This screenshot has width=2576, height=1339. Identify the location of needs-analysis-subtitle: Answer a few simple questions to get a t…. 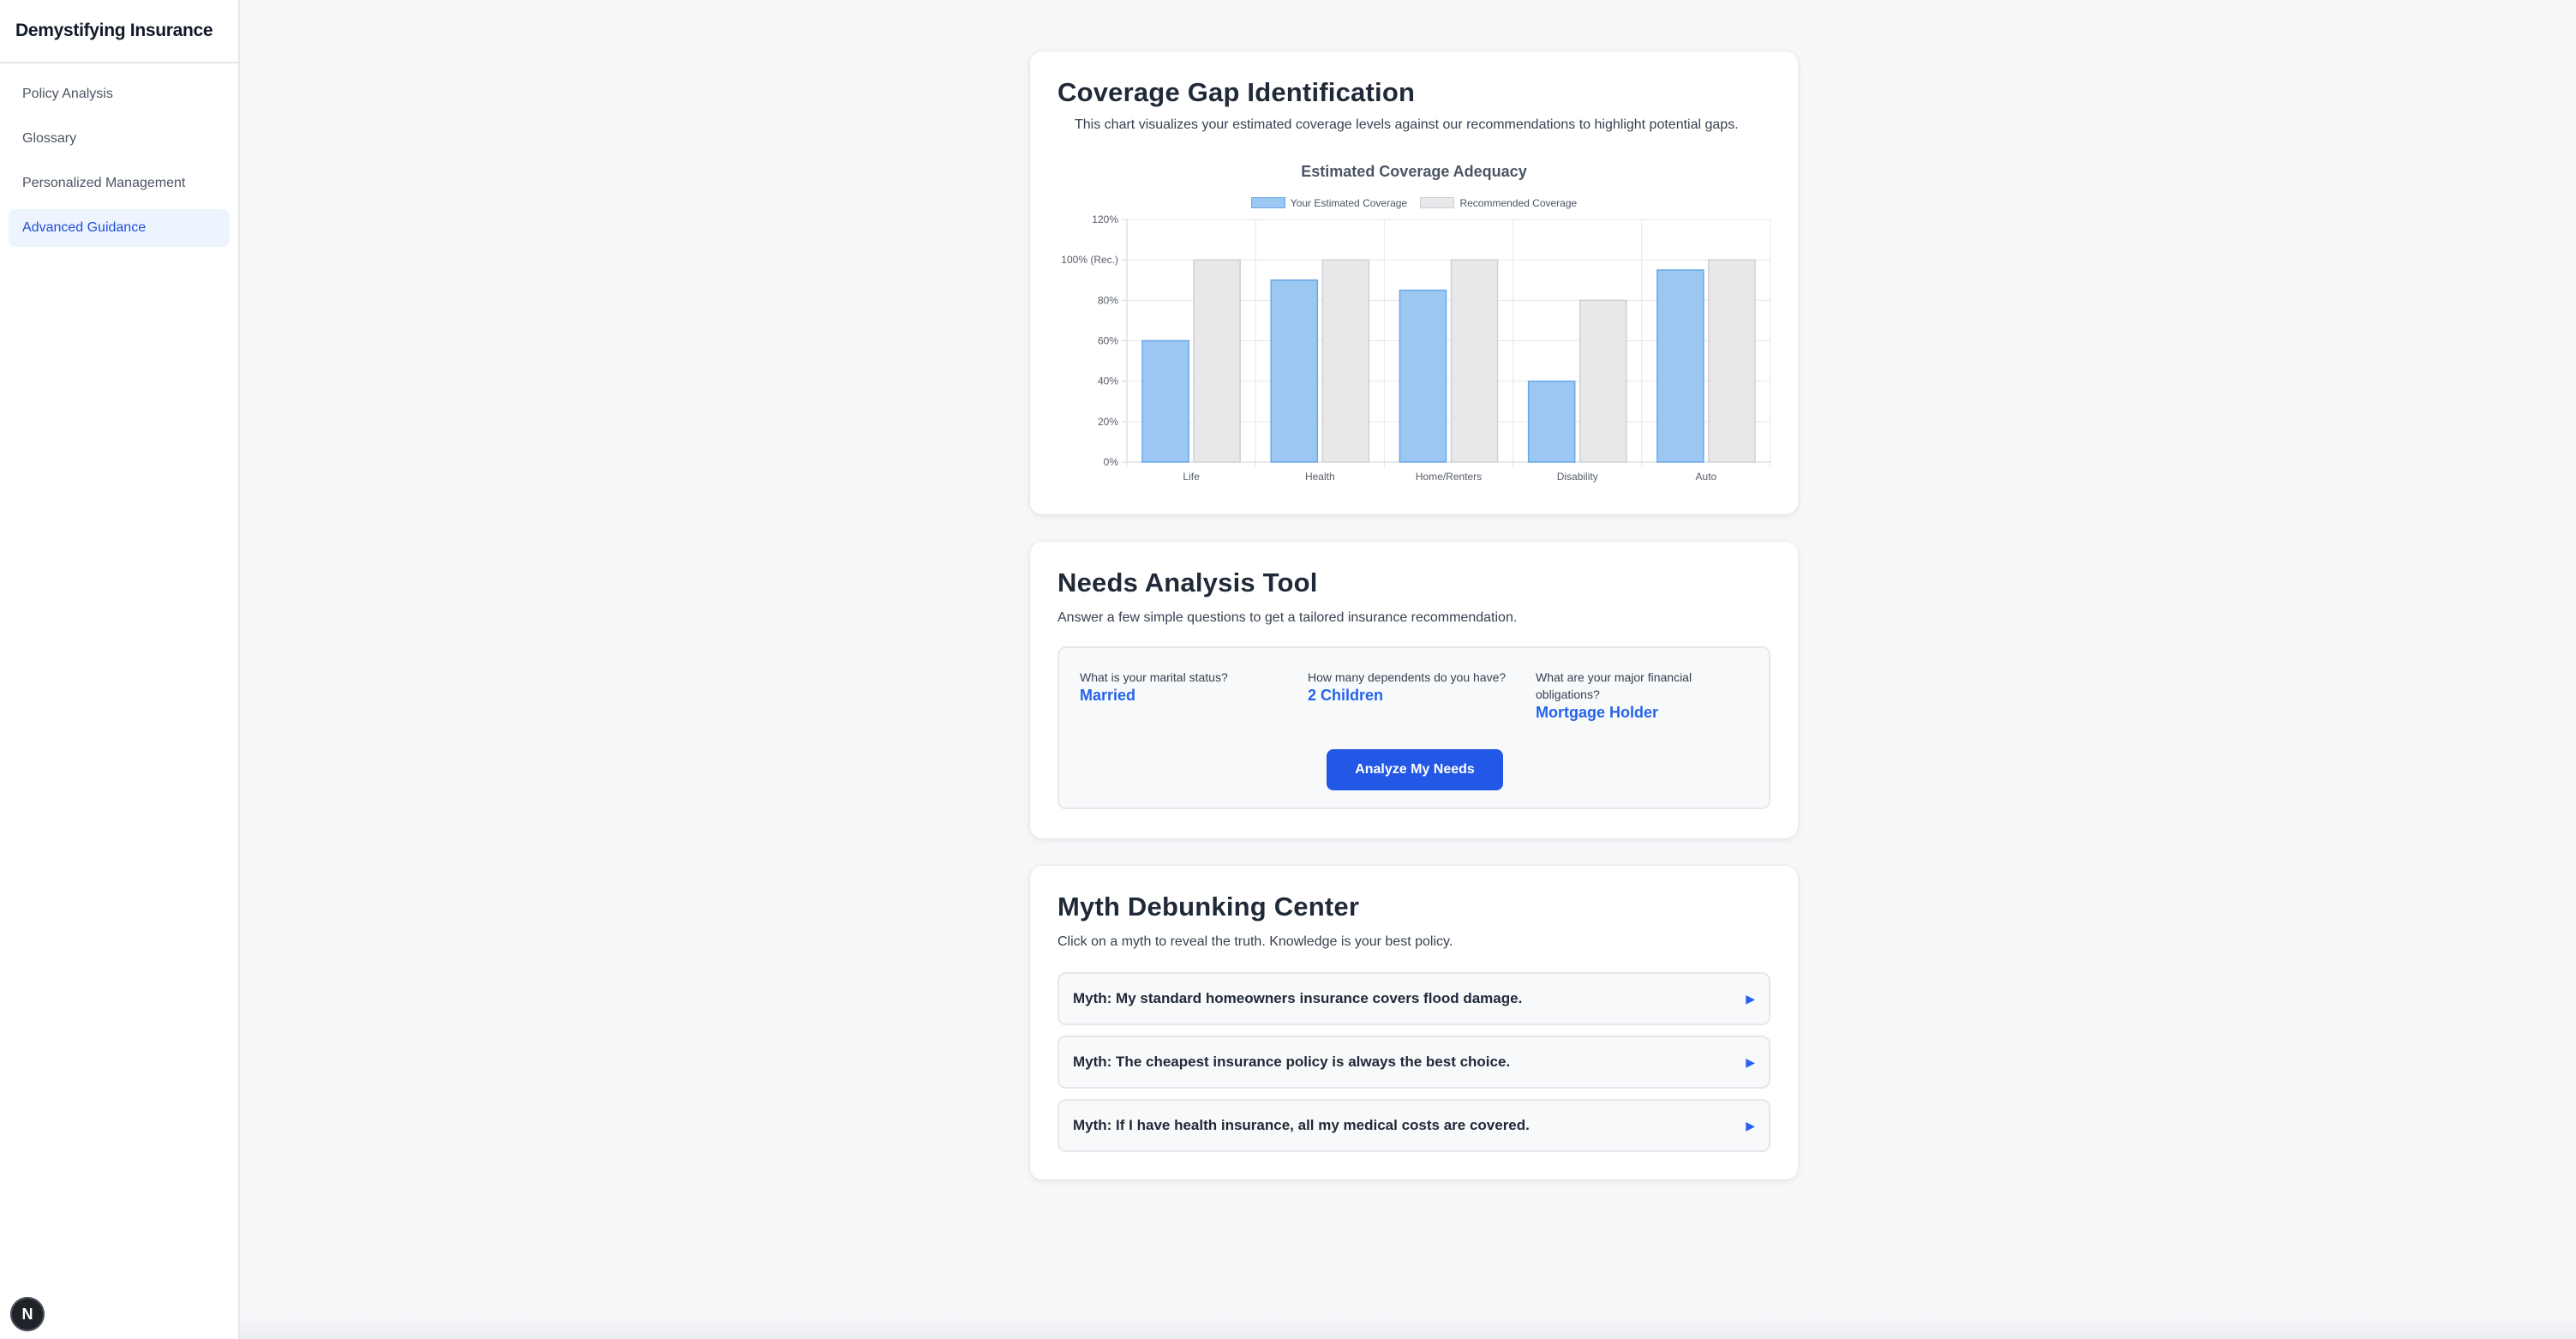
(1287, 617).